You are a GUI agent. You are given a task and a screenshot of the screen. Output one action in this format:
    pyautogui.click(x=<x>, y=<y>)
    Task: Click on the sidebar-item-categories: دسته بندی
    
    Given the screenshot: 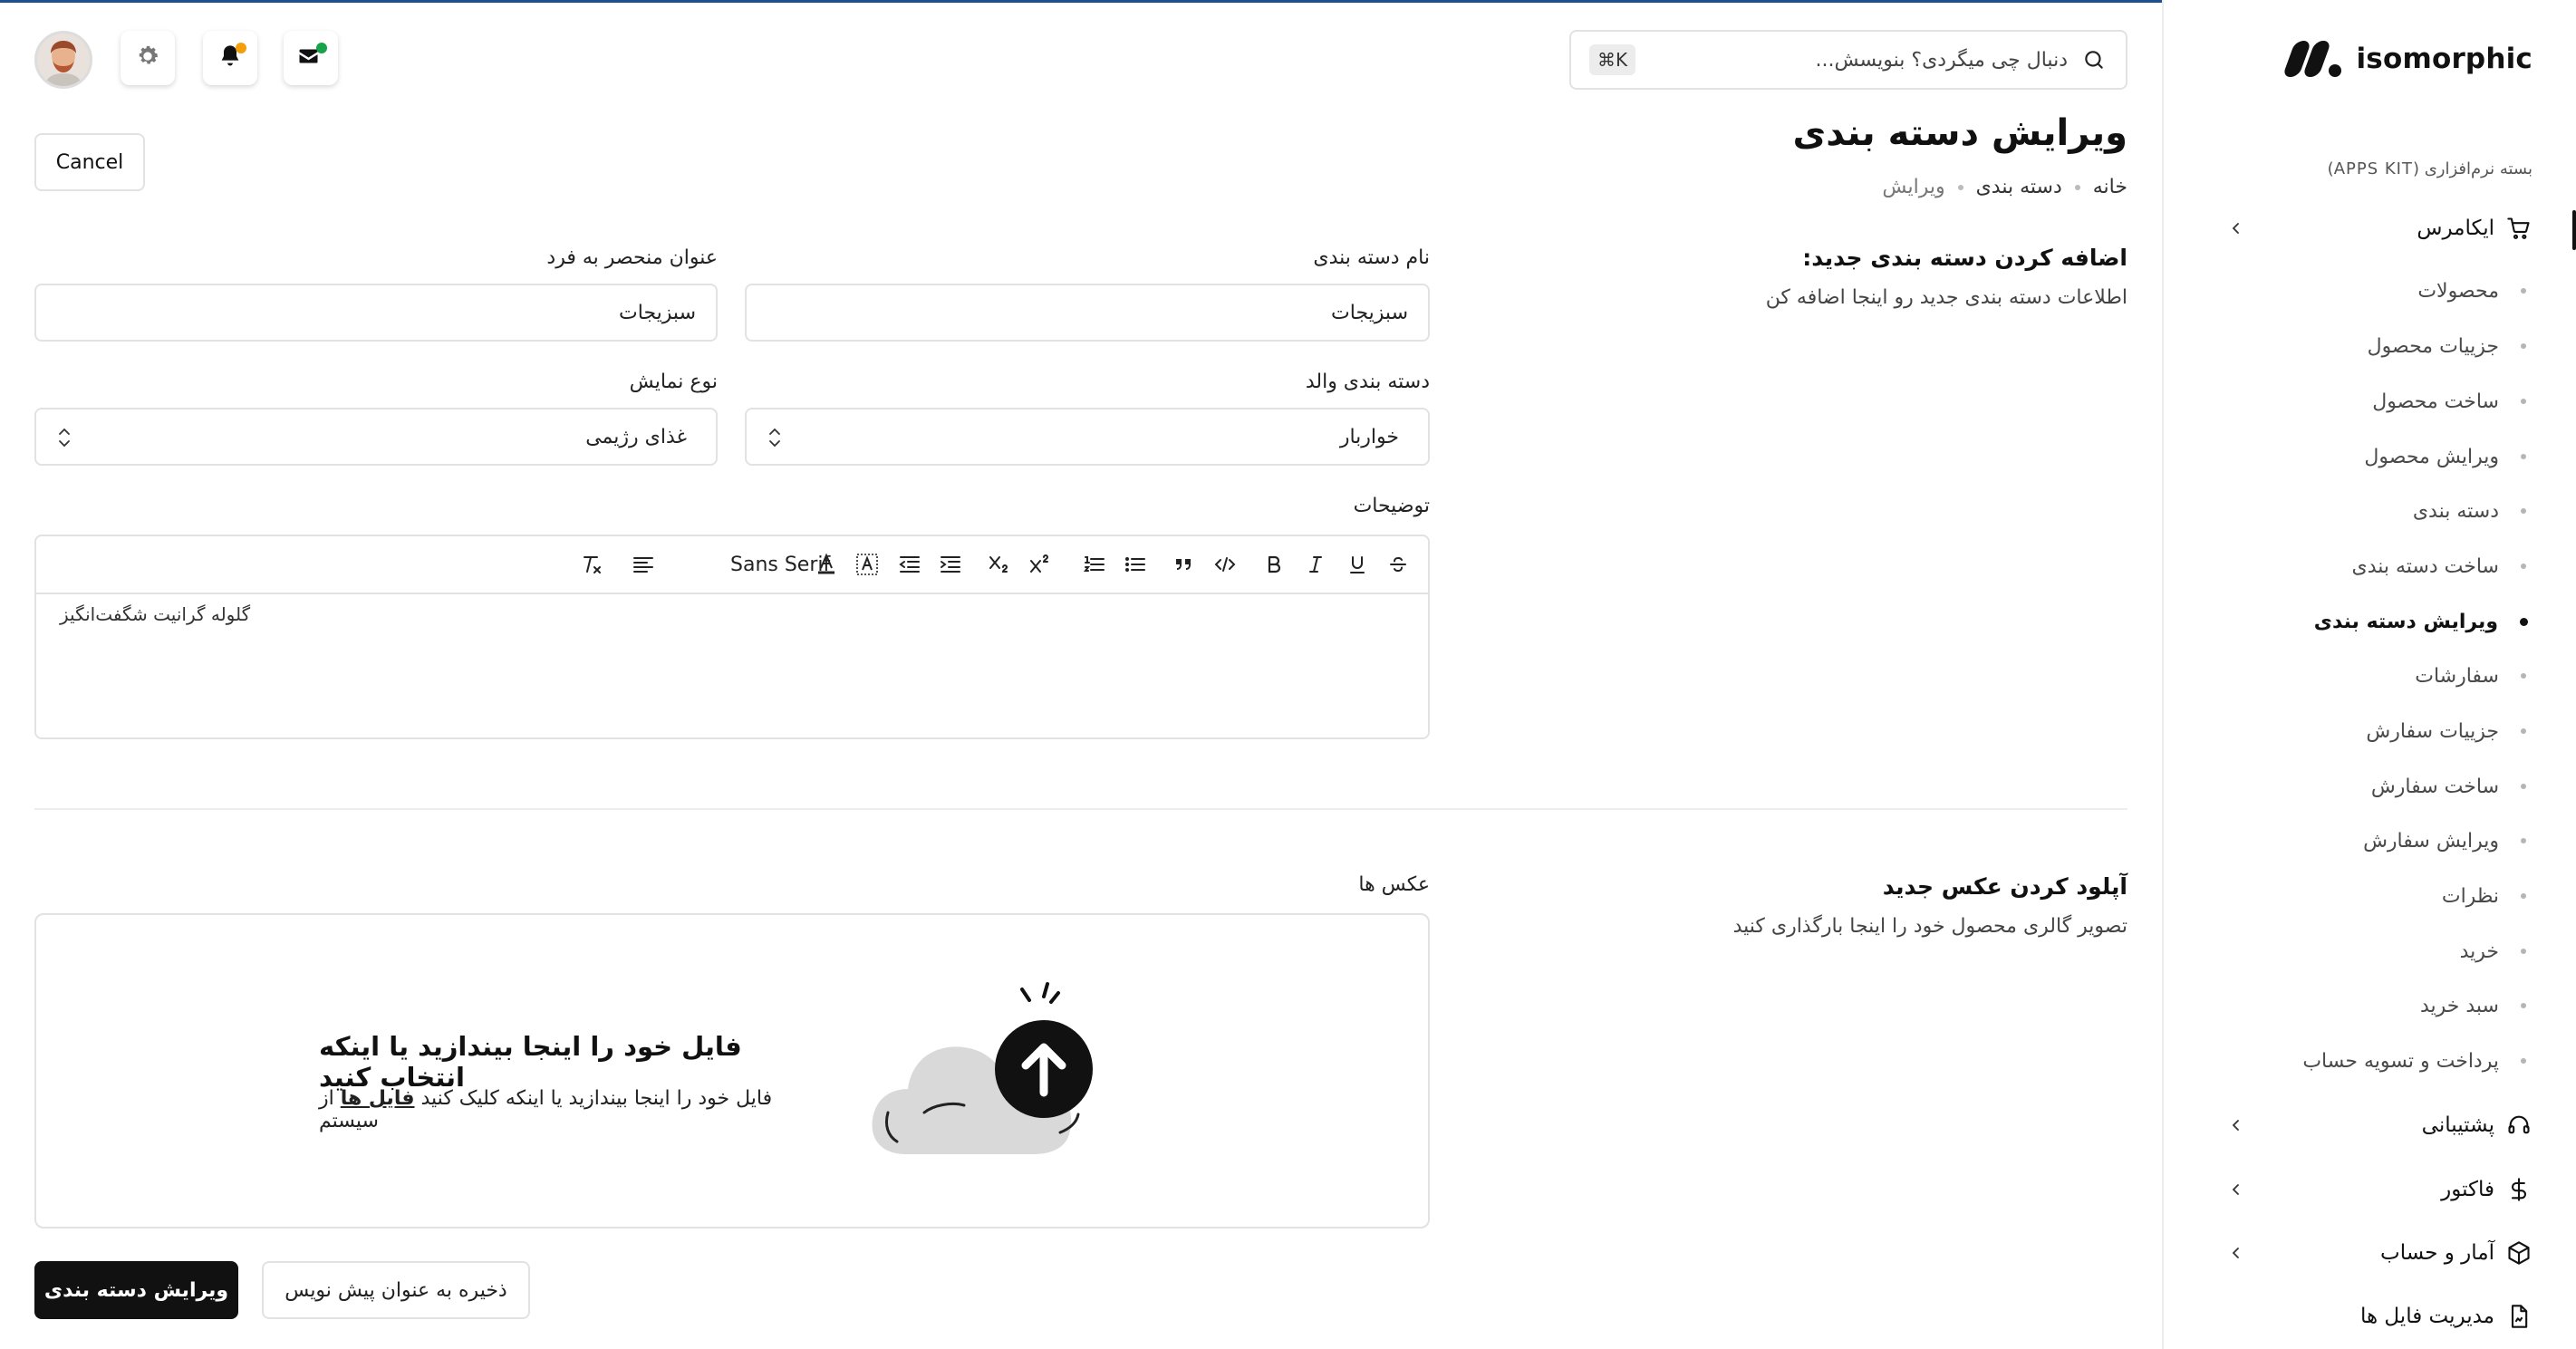 What is the action you would take?
    pyautogui.click(x=2388, y=511)
    